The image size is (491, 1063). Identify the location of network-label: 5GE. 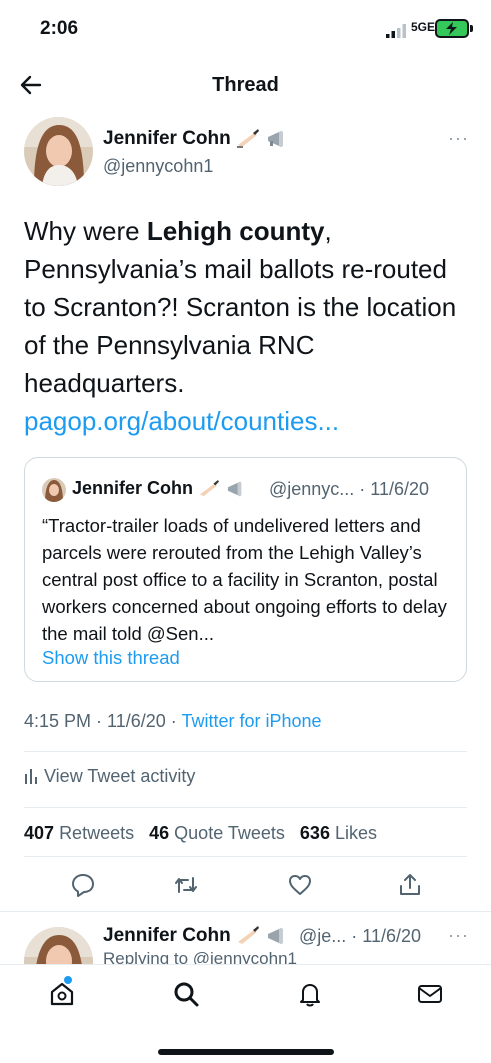
(423, 27).